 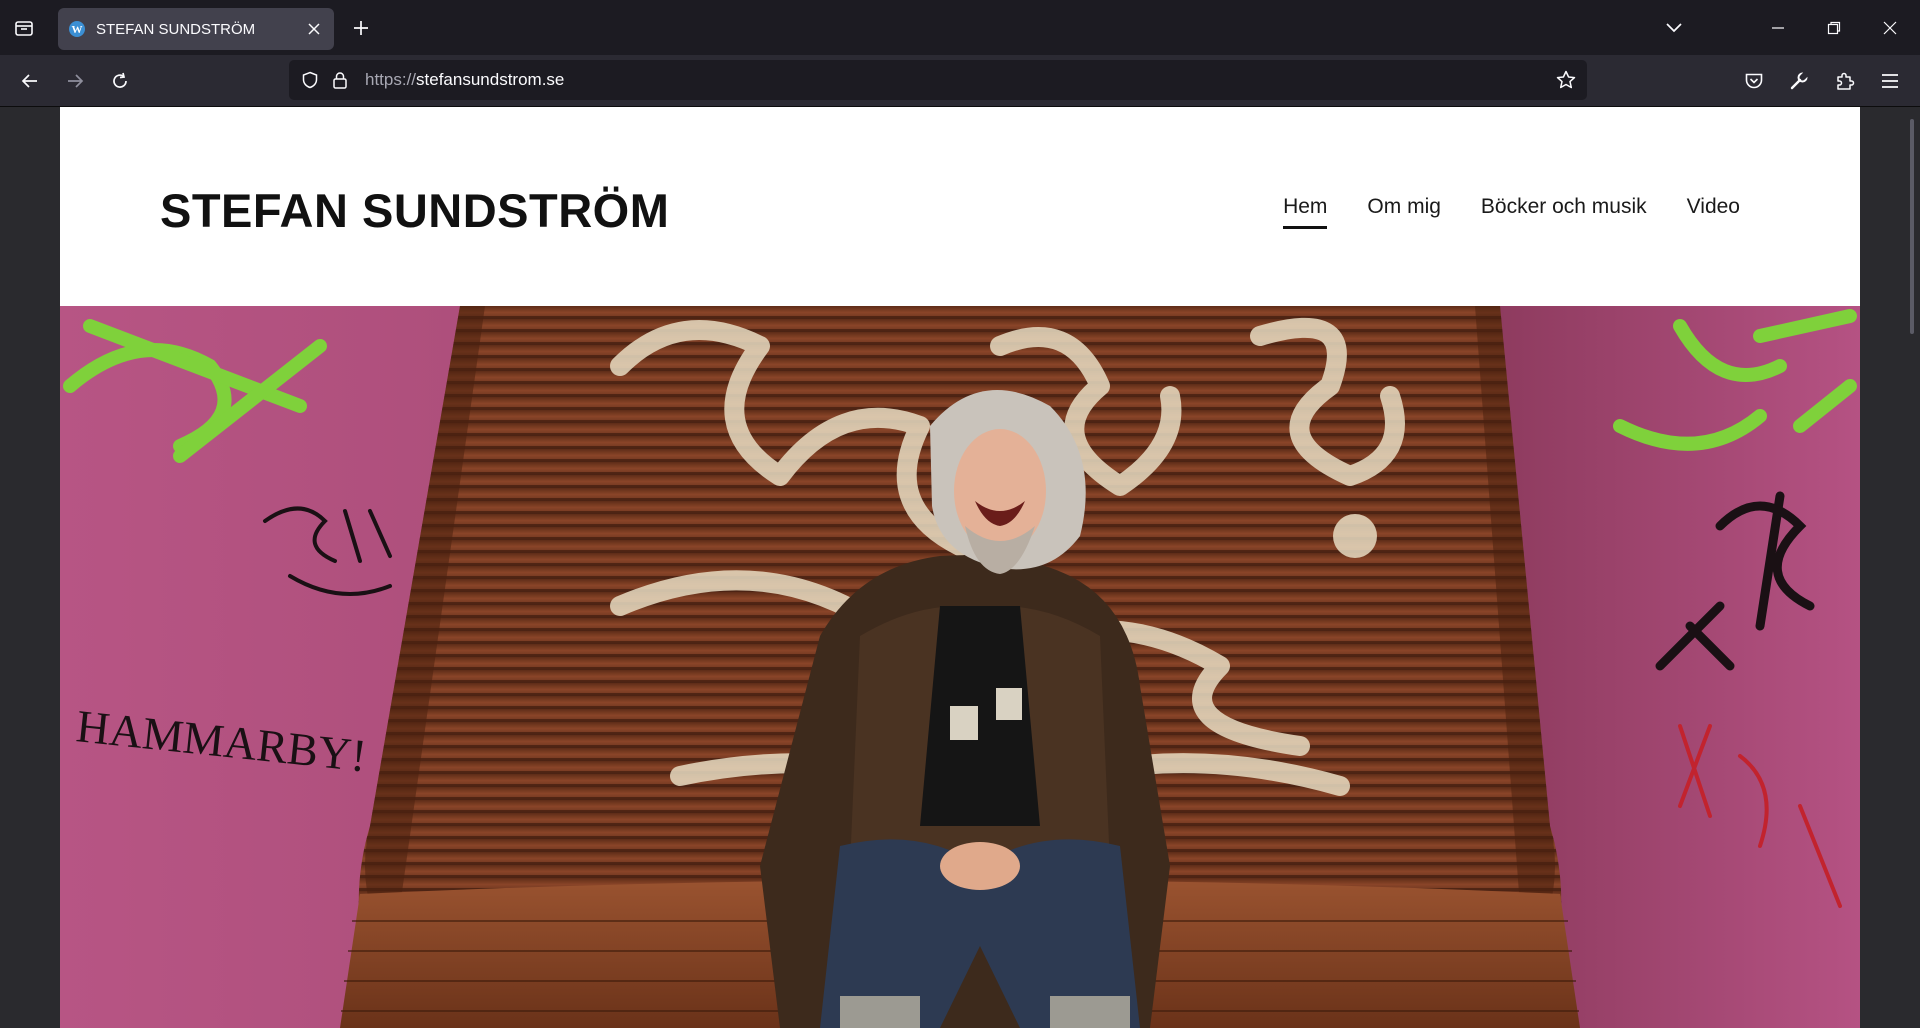 I want to click on developer-tools-wrench-icon, so click(x=1799, y=81).